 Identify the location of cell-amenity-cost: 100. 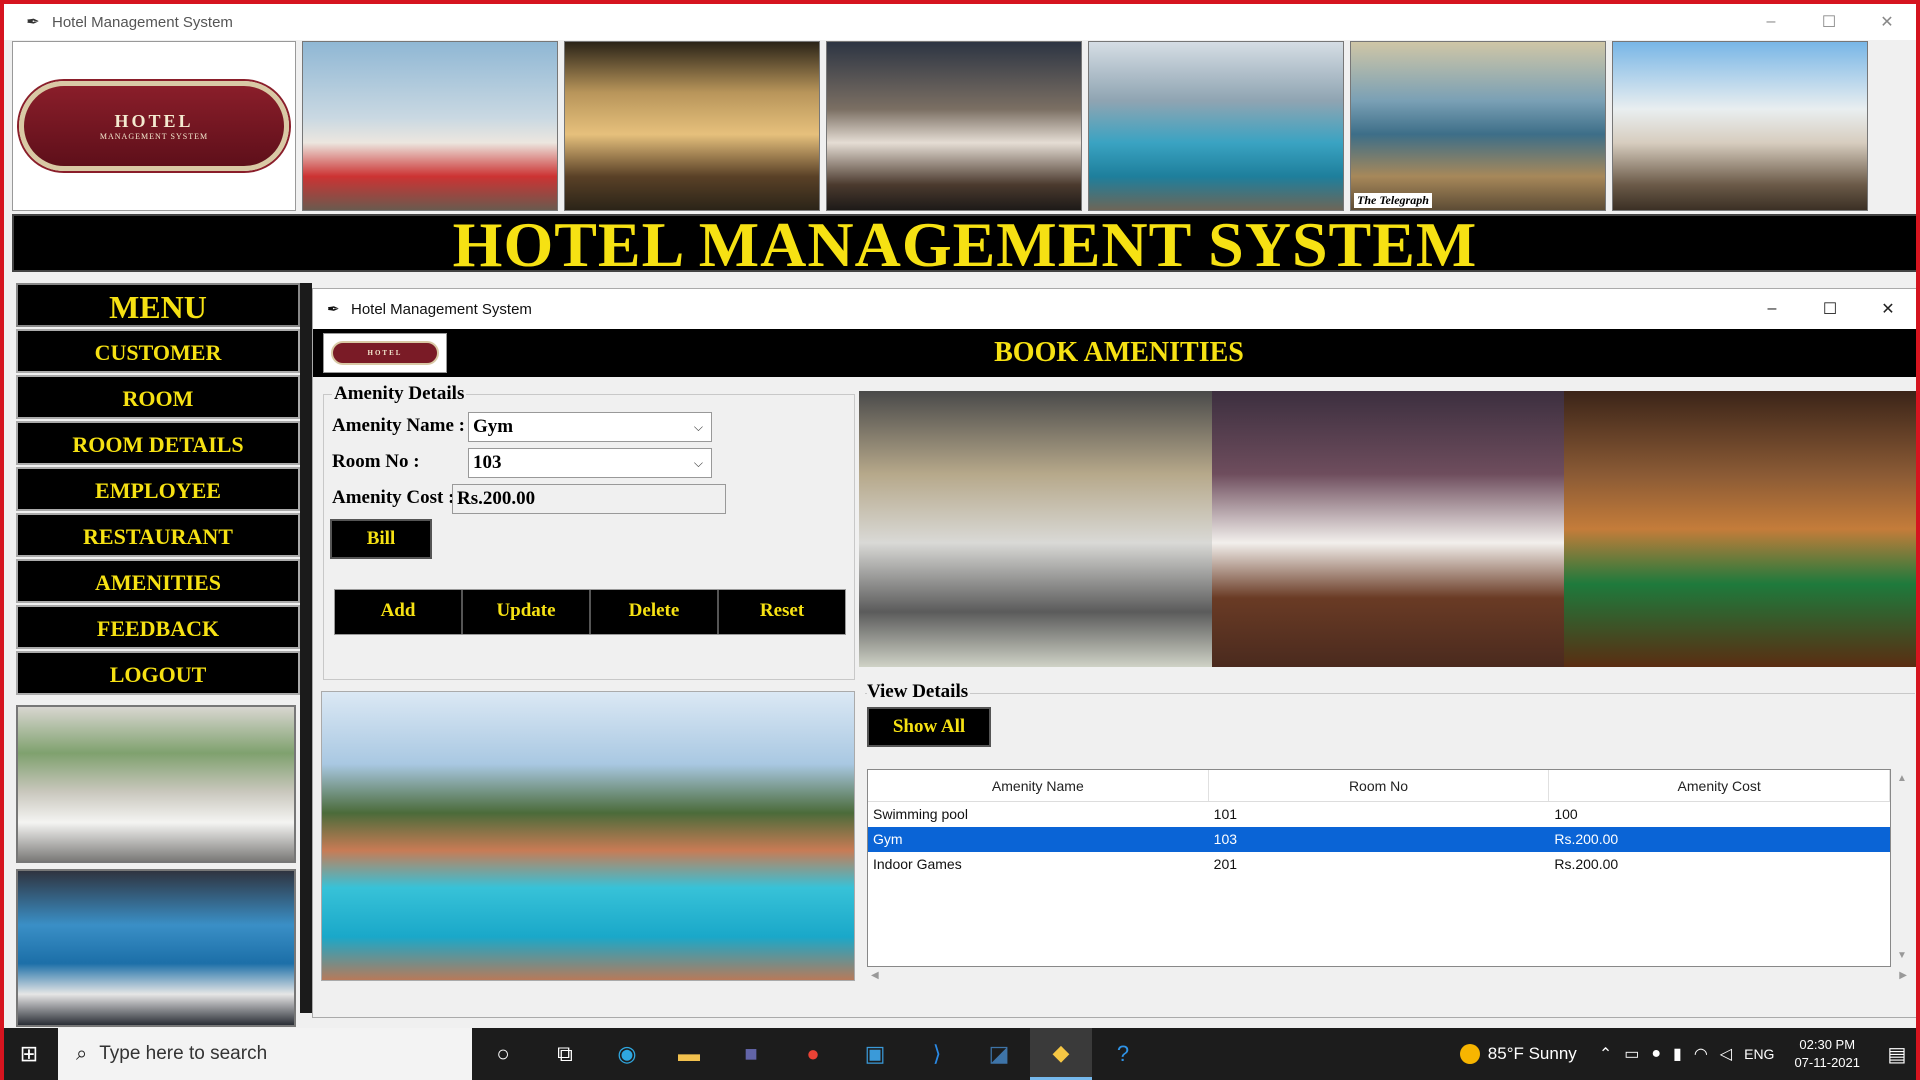
(1566, 814).